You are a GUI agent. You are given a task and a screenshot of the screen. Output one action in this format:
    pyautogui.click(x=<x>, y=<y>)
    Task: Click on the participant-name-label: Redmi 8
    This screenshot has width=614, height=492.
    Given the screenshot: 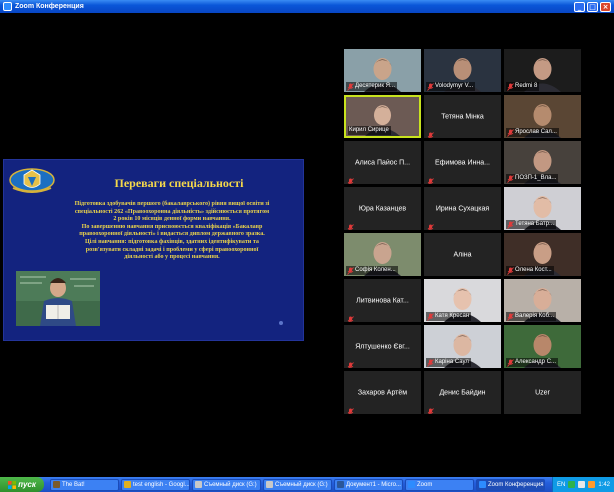 What is the action you would take?
    pyautogui.click(x=523, y=86)
    